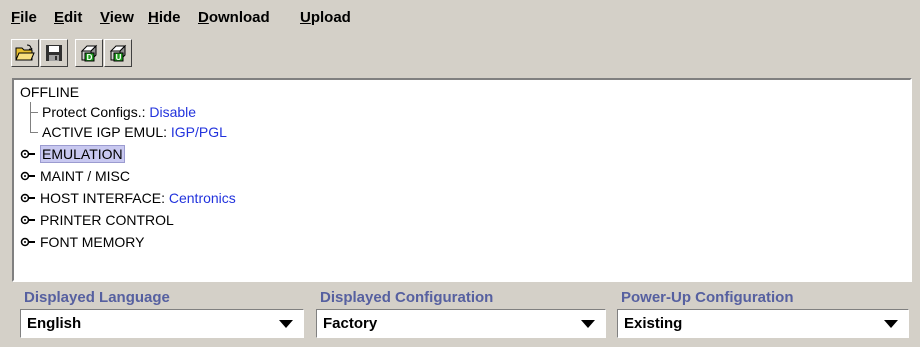 The image size is (920, 347). What do you see at coordinates (54, 323) in the screenshot?
I see `select-value: English` at bounding box center [54, 323].